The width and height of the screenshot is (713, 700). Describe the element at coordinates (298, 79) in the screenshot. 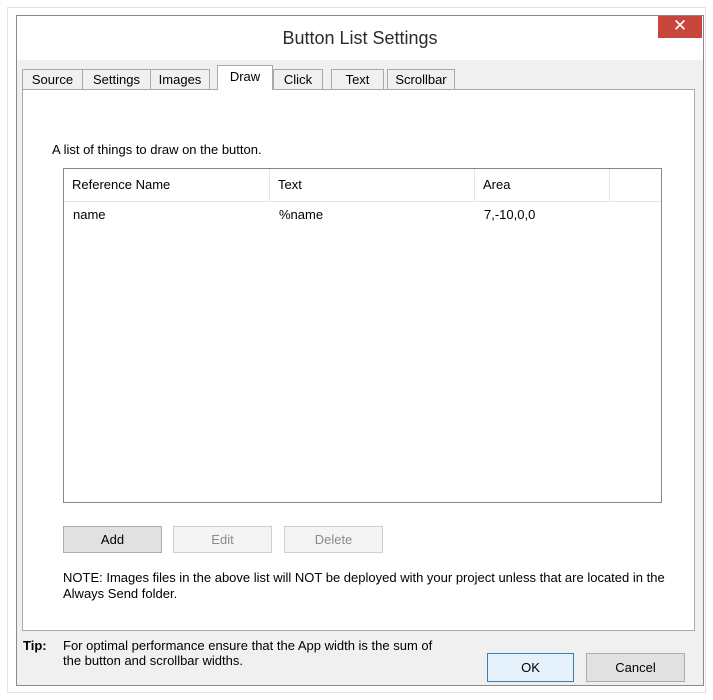

I see `tab-click: Click` at that location.